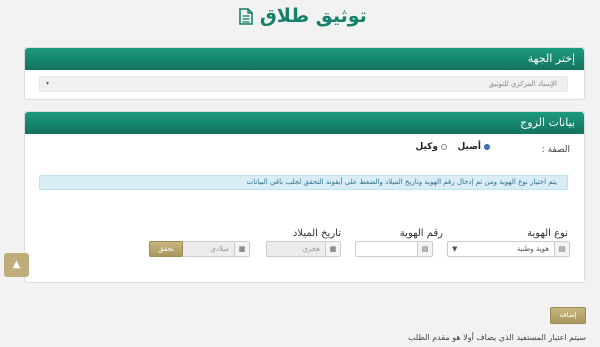 Image resolution: width=600 pixels, height=347 pixels. Describe the element at coordinates (444, 147) in the screenshot. I see `radio-agent-dot` at that location.